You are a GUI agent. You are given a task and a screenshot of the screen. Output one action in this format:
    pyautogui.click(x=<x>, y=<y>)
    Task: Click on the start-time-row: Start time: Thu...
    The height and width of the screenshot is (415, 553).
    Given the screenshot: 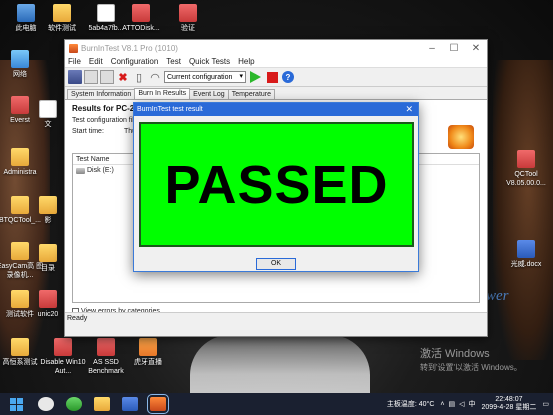 What is the action you would take?
    pyautogui.click(x=107, y=131)
    